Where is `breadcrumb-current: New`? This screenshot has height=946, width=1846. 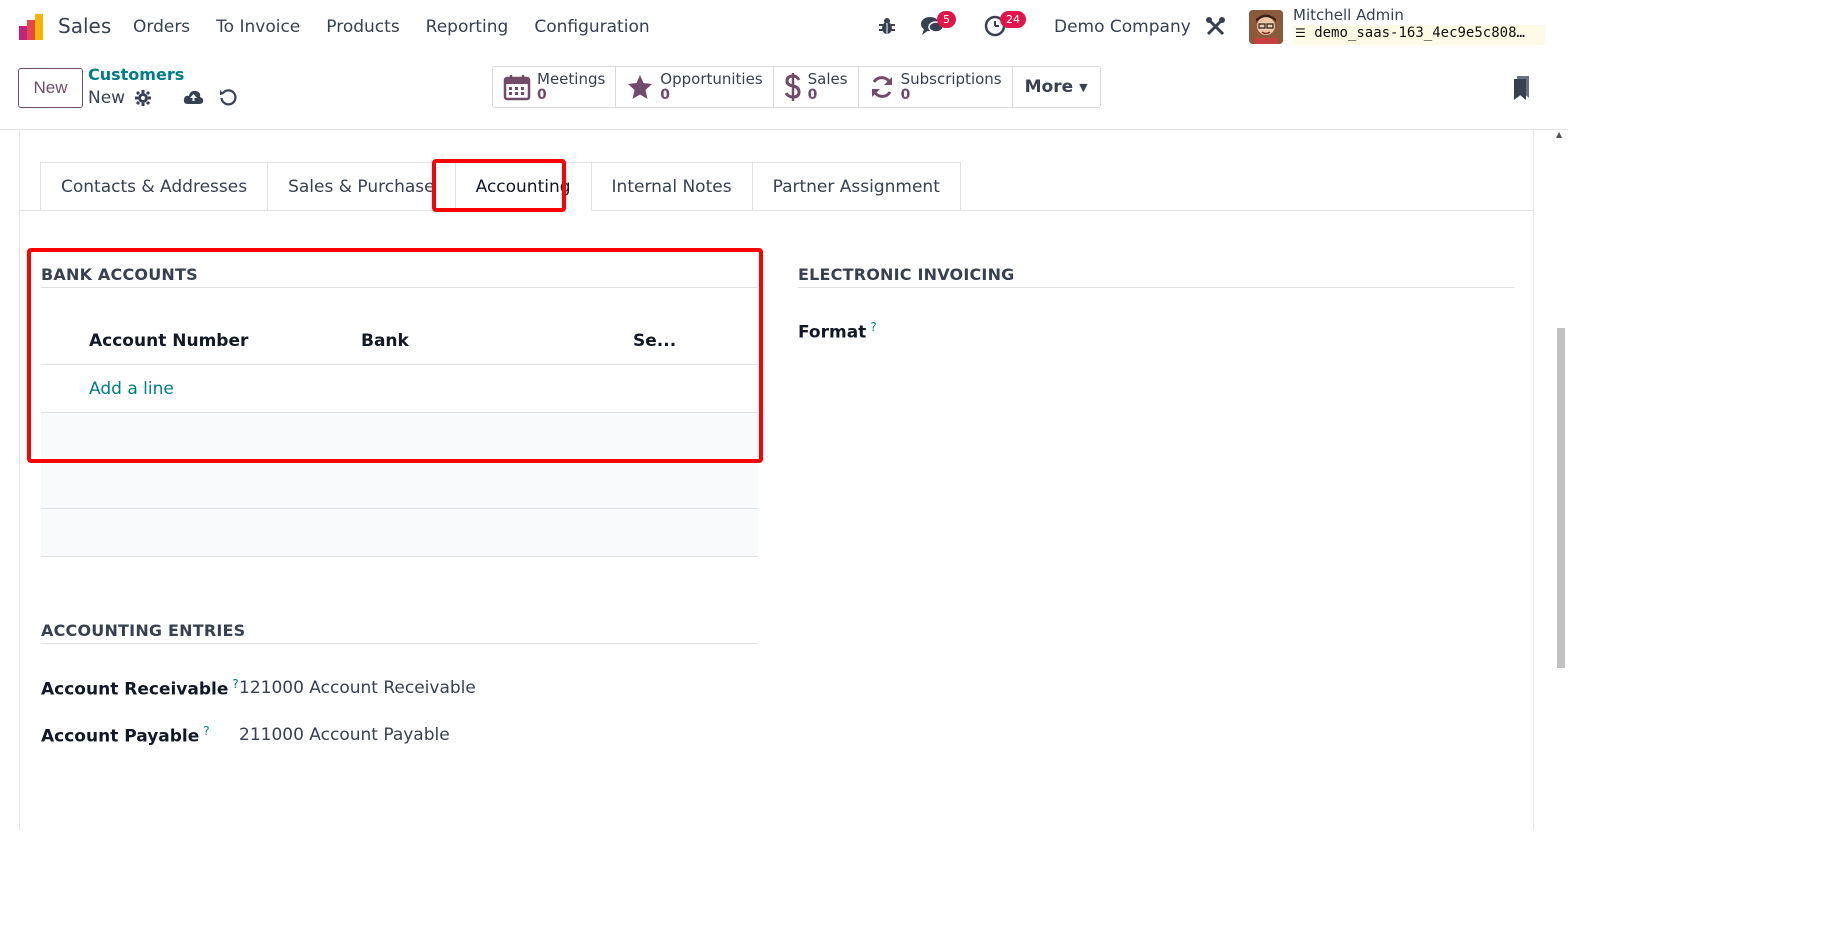 breadcrumb-current: New is located at coordinates (107, 98).